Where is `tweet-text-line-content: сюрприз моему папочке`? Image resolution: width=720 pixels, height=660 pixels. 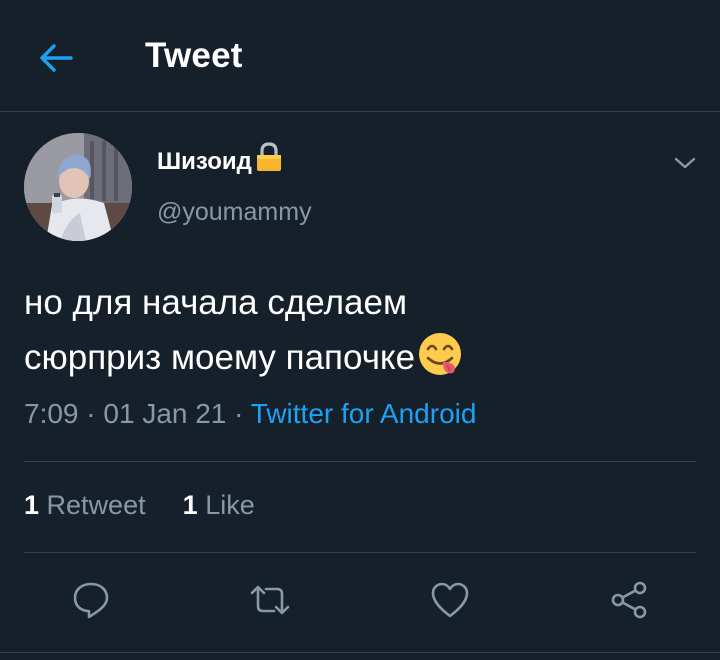 tweet-text-line-content: сюрприз моему папочке is located at coordinates (220, 357).